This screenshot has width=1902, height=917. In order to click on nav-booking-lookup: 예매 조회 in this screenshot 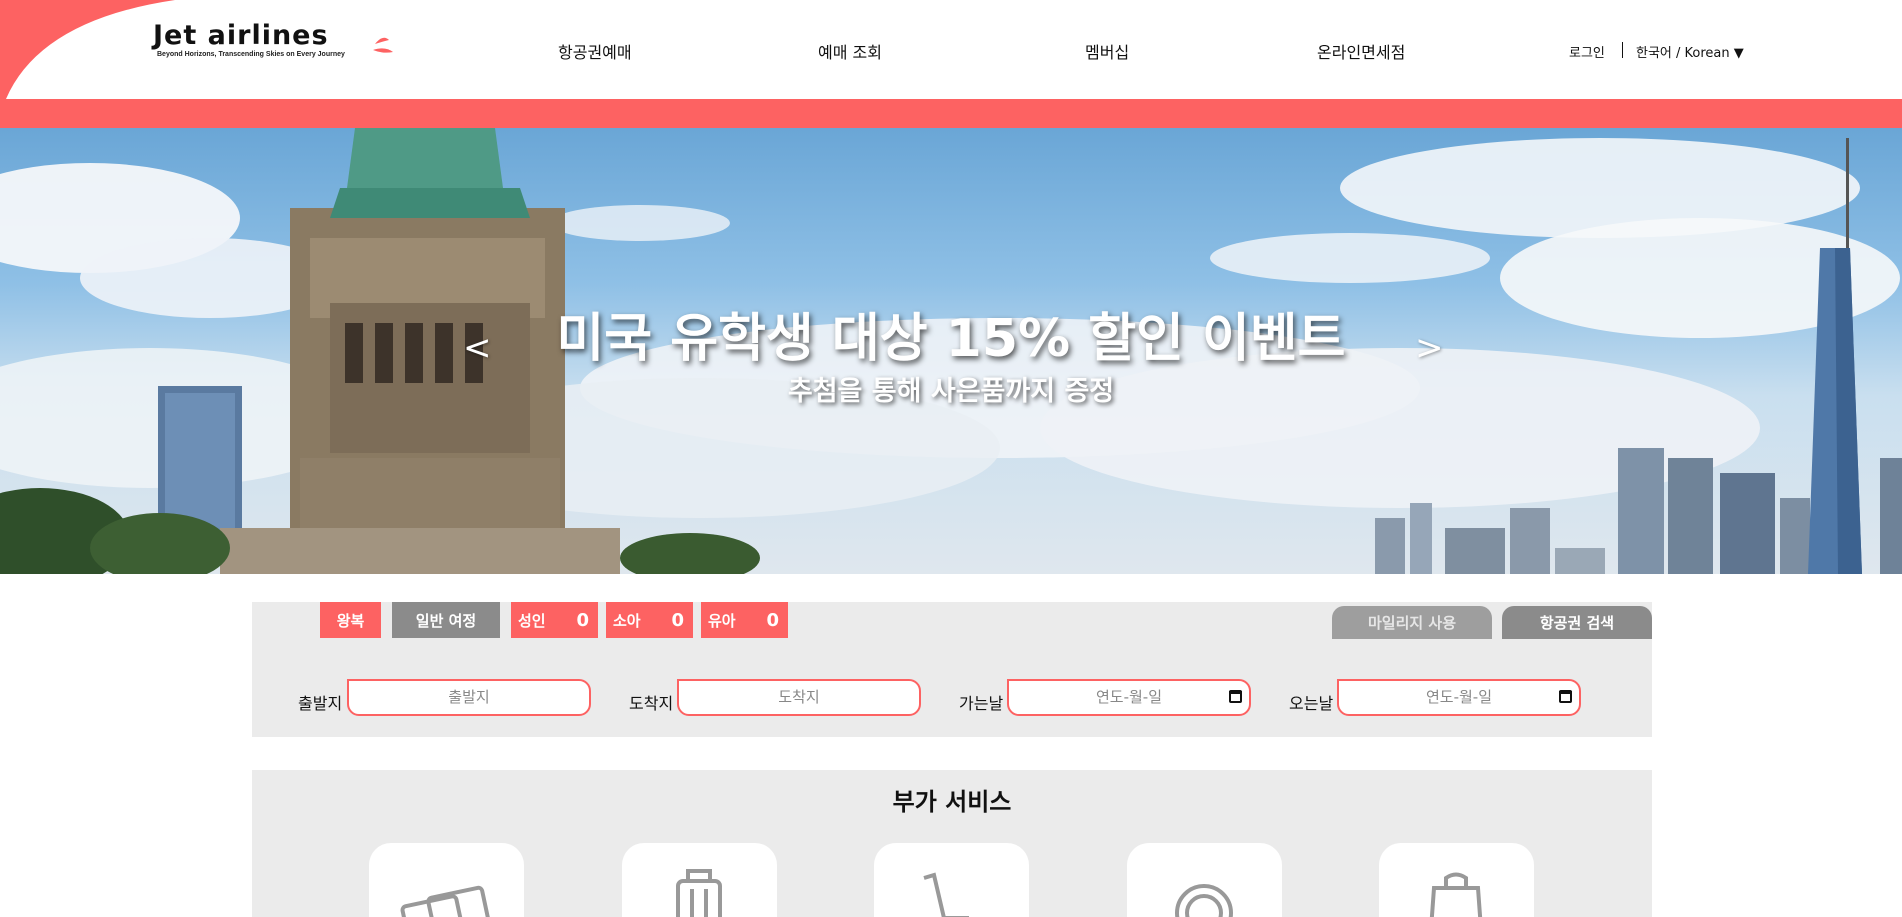, I will do `click(850, 51)`.